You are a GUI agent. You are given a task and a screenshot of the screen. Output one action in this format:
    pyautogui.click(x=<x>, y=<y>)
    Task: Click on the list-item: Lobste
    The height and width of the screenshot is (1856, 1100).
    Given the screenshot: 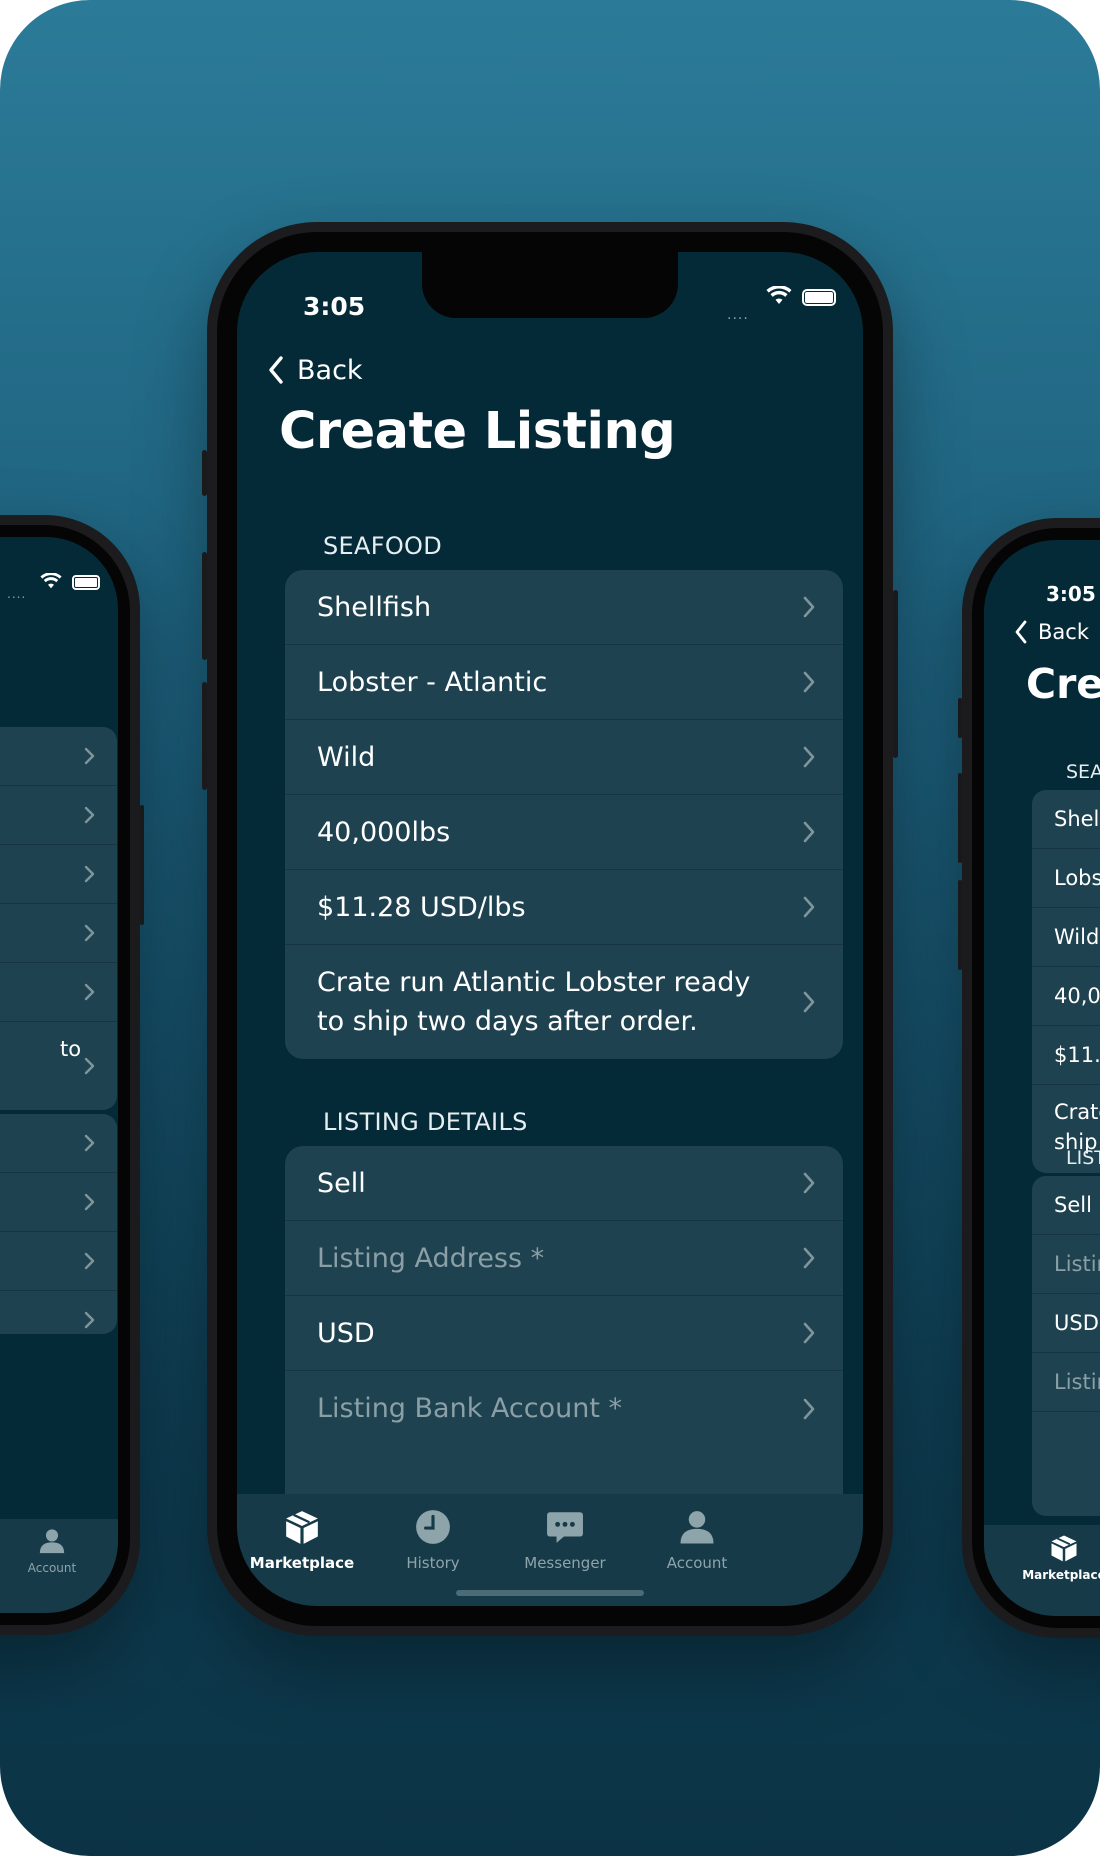 What is the action you would take?
    pyautogui.click(x=1066, y=878)
    